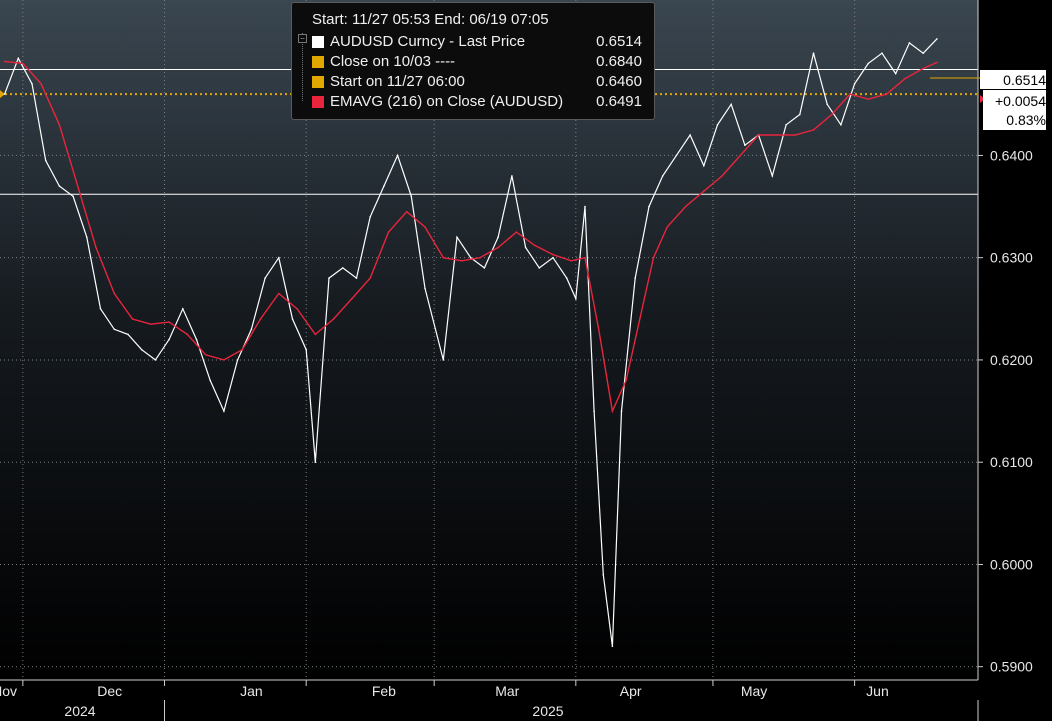 This screenshot has width=1052, height=721. Describe the element at coordinates (481, 62) in the screenshot. I see `legend-row-close: Close on 10/03 ---- 0.6840` at that location.